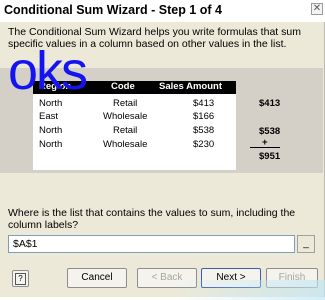  What do you see at coordinates (125, 130) in the screenshot?
I see `row3-code: Retail` at bounding box center [125, 130].